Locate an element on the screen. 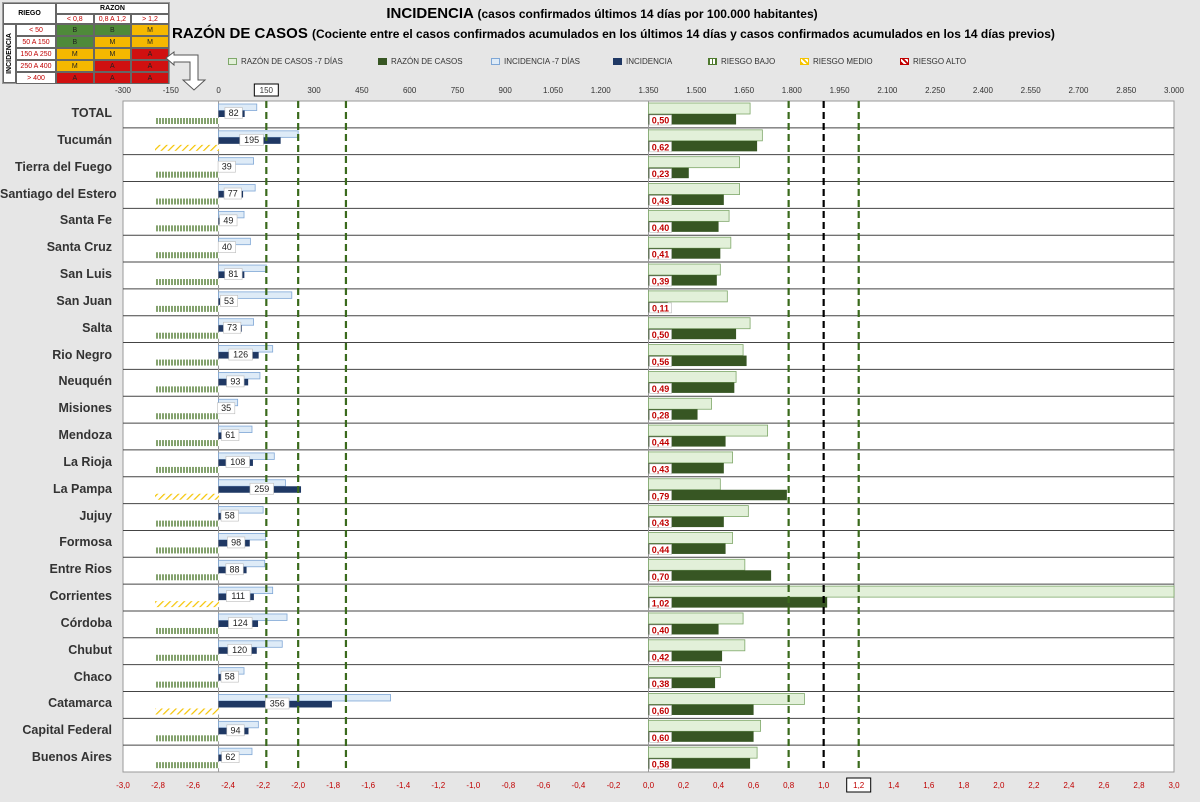 The width and height of the screenshot is (1200, 802). bottom-axis-tick-label: 0,0 is located at coordinates (649, 785).